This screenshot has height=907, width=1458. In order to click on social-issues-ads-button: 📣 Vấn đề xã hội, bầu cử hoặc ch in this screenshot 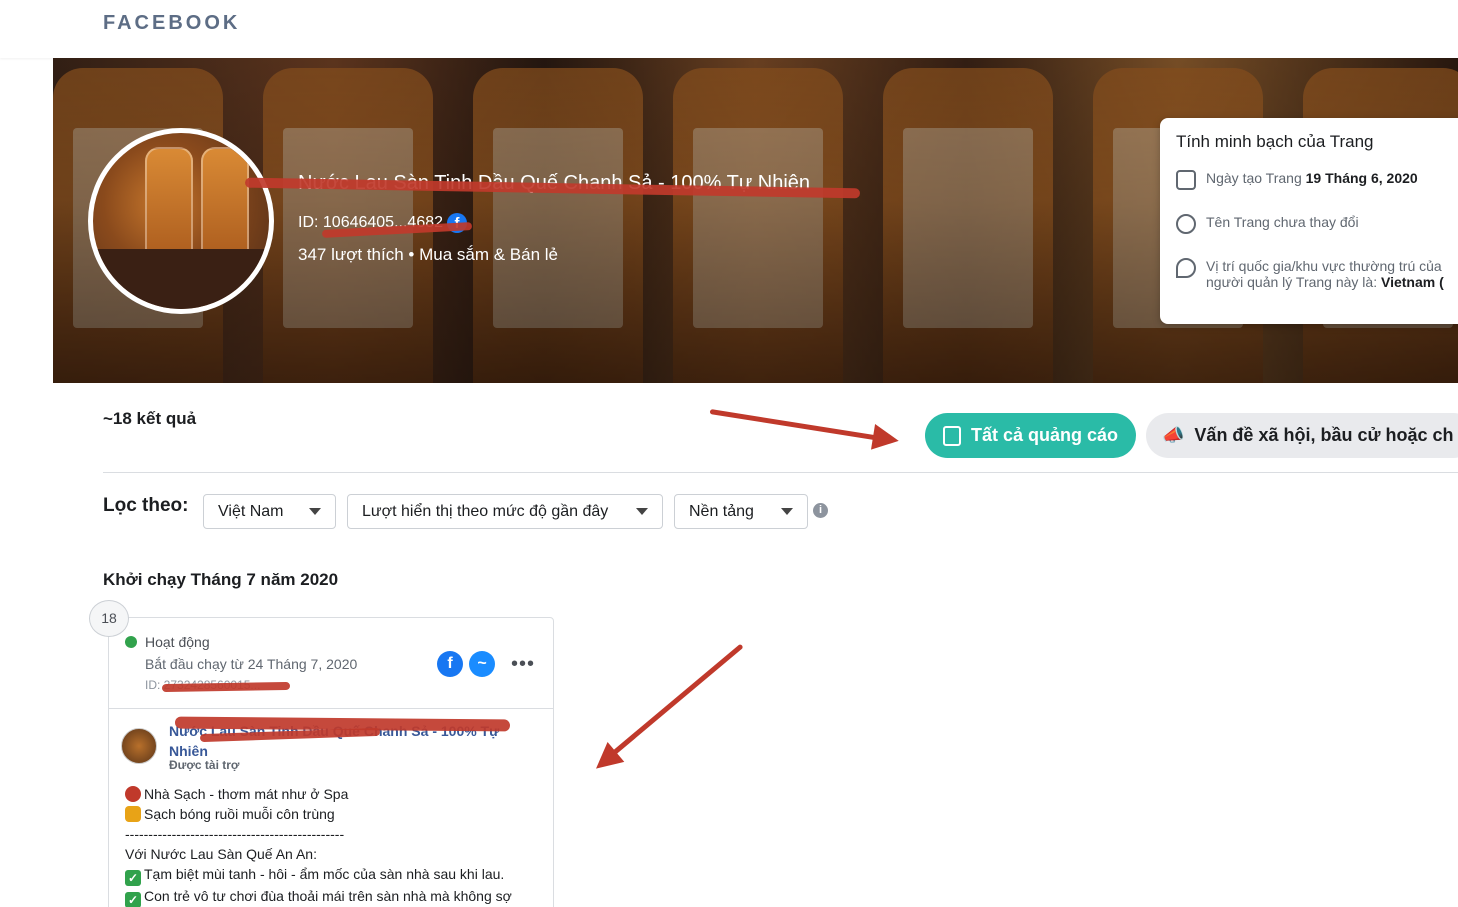, I will do `click(1302, 435)`.